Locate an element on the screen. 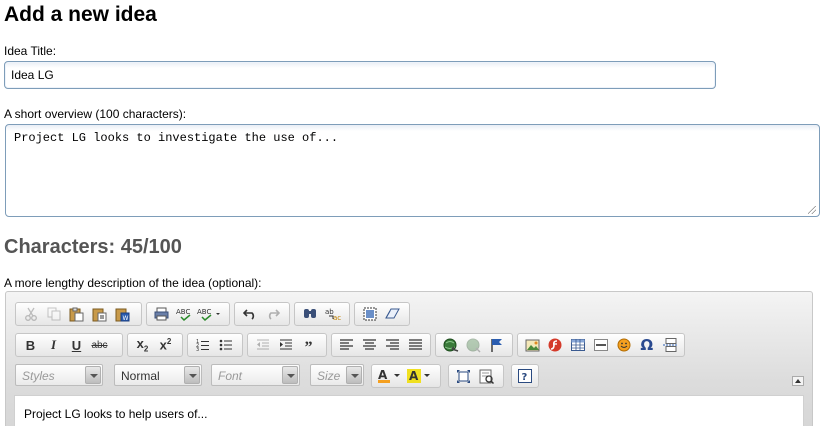 Image resolution: width=822 pixels, height=426 pixels. align-right-icon is located at coordinates (392, 345).